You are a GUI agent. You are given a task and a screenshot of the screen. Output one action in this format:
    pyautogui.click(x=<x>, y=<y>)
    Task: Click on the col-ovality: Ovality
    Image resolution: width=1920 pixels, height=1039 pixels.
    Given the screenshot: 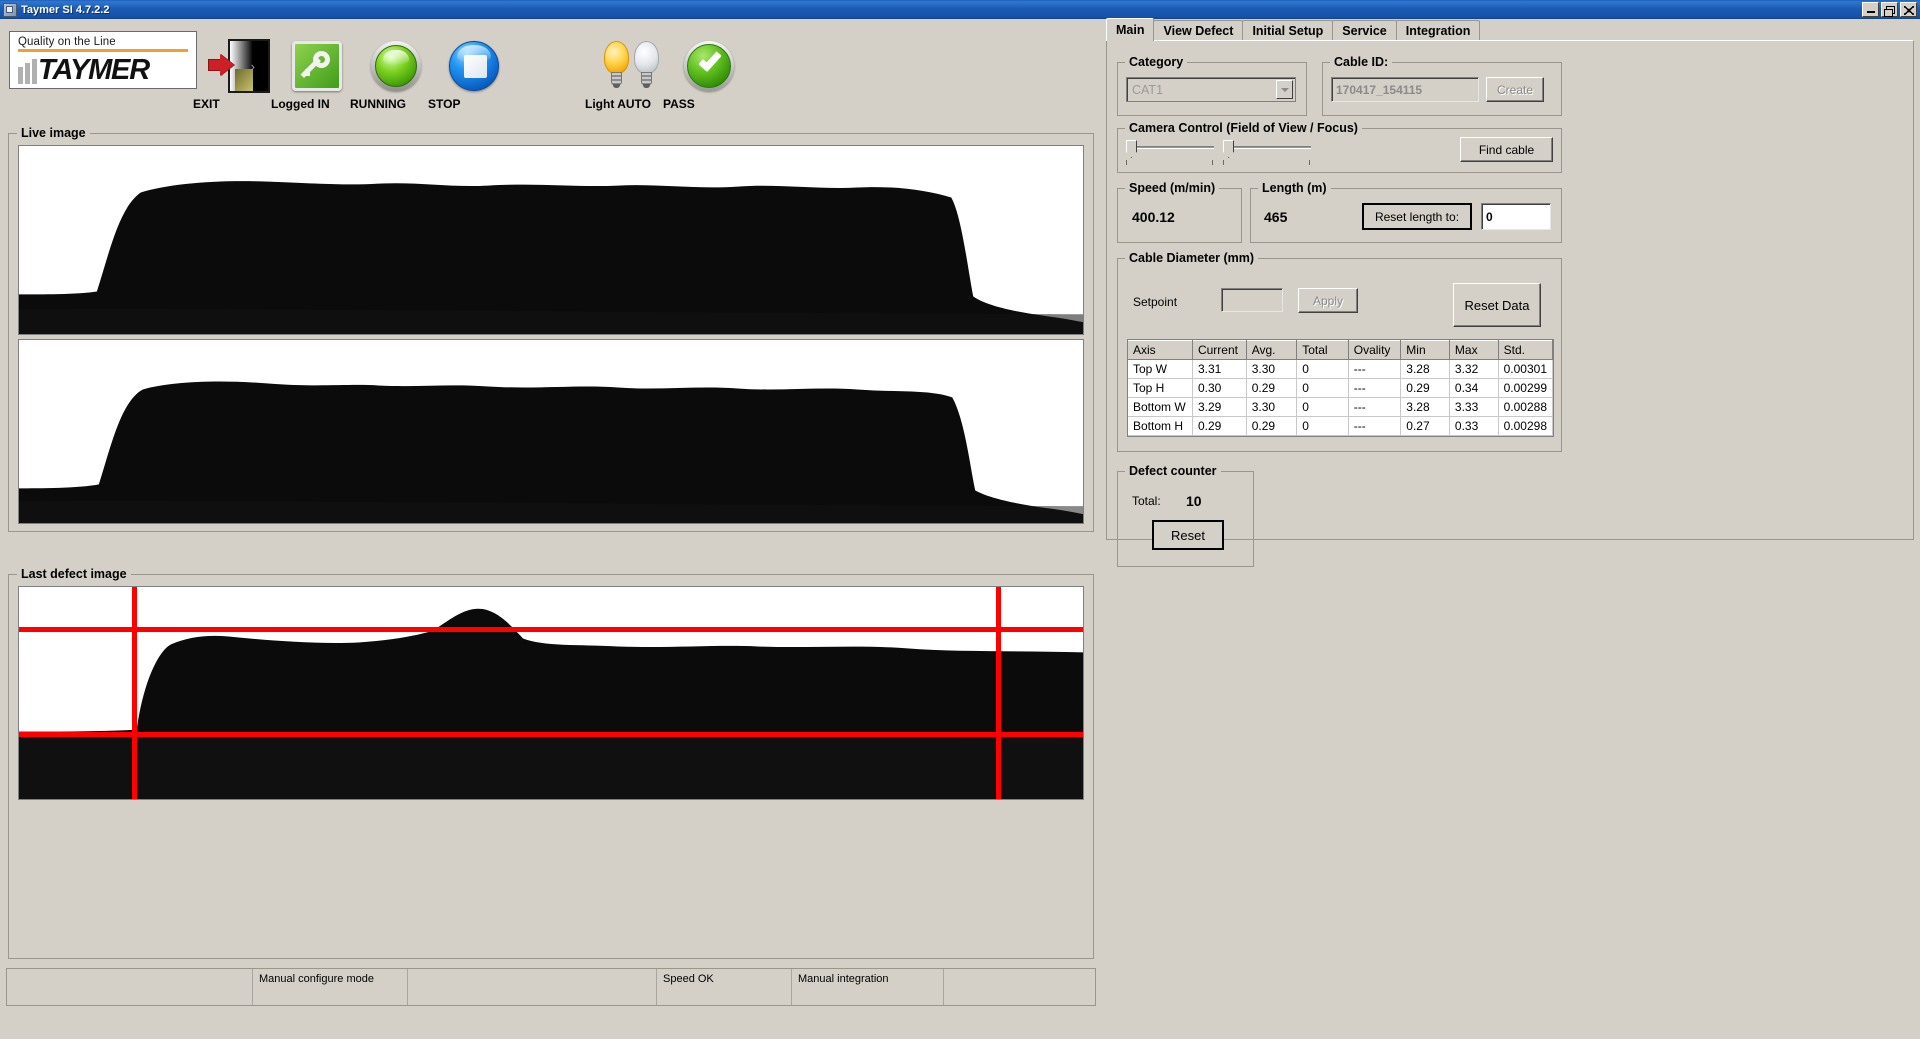 What is the action you would take?
    pyautogui.click(x=1375, y=350)
    